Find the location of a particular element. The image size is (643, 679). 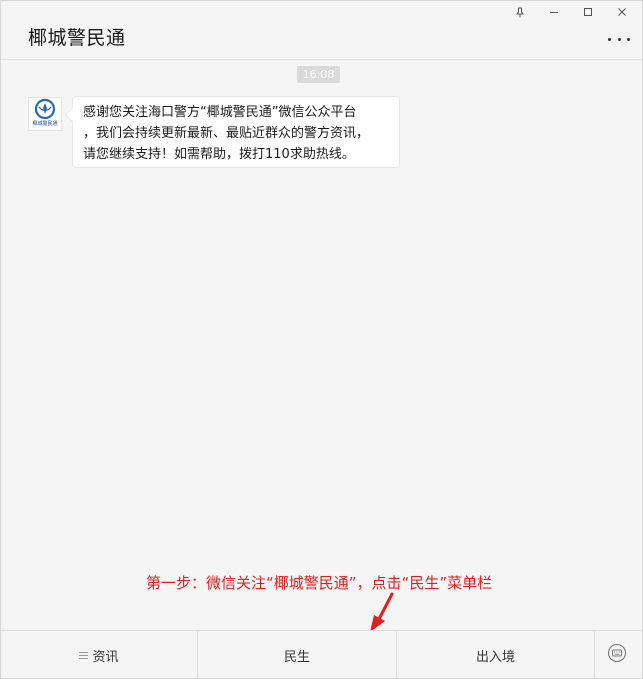

menu-item-news: 资讯 is located at coordinates (99, 654).